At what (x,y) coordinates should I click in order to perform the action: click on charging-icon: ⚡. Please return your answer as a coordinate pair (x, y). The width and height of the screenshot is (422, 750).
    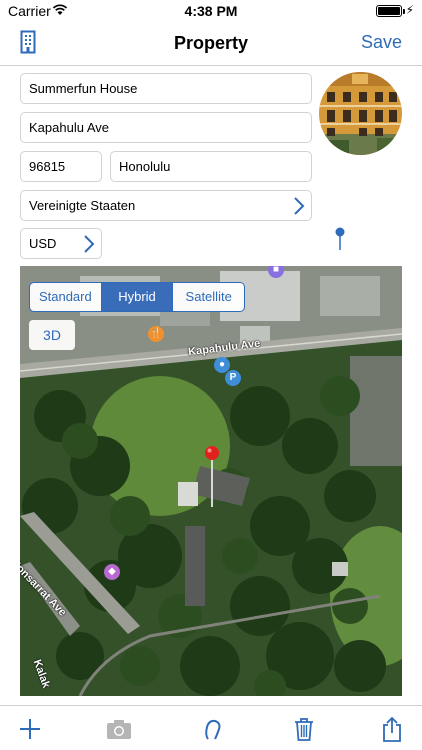
    Looking at the image, I should click on (409, 10).